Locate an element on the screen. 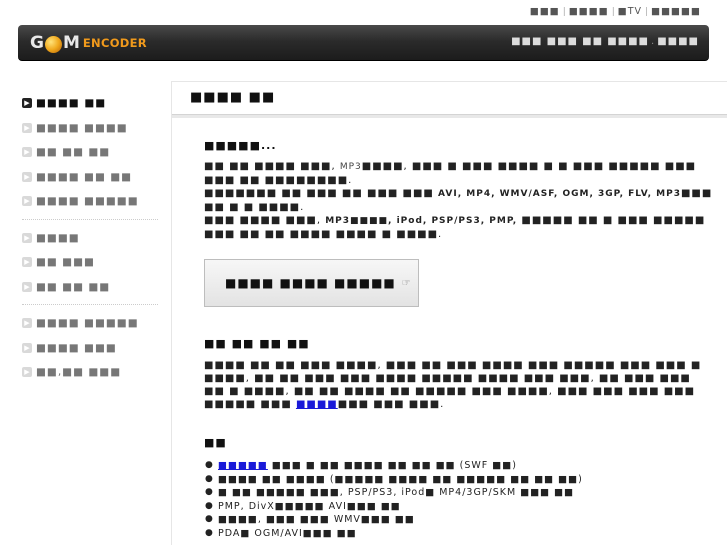 The width and height of the screenshot is (727, 545). top-links: ■■■ | ■■■■ | ■TV | ■■■■■ is located at coordinates (615, 11).